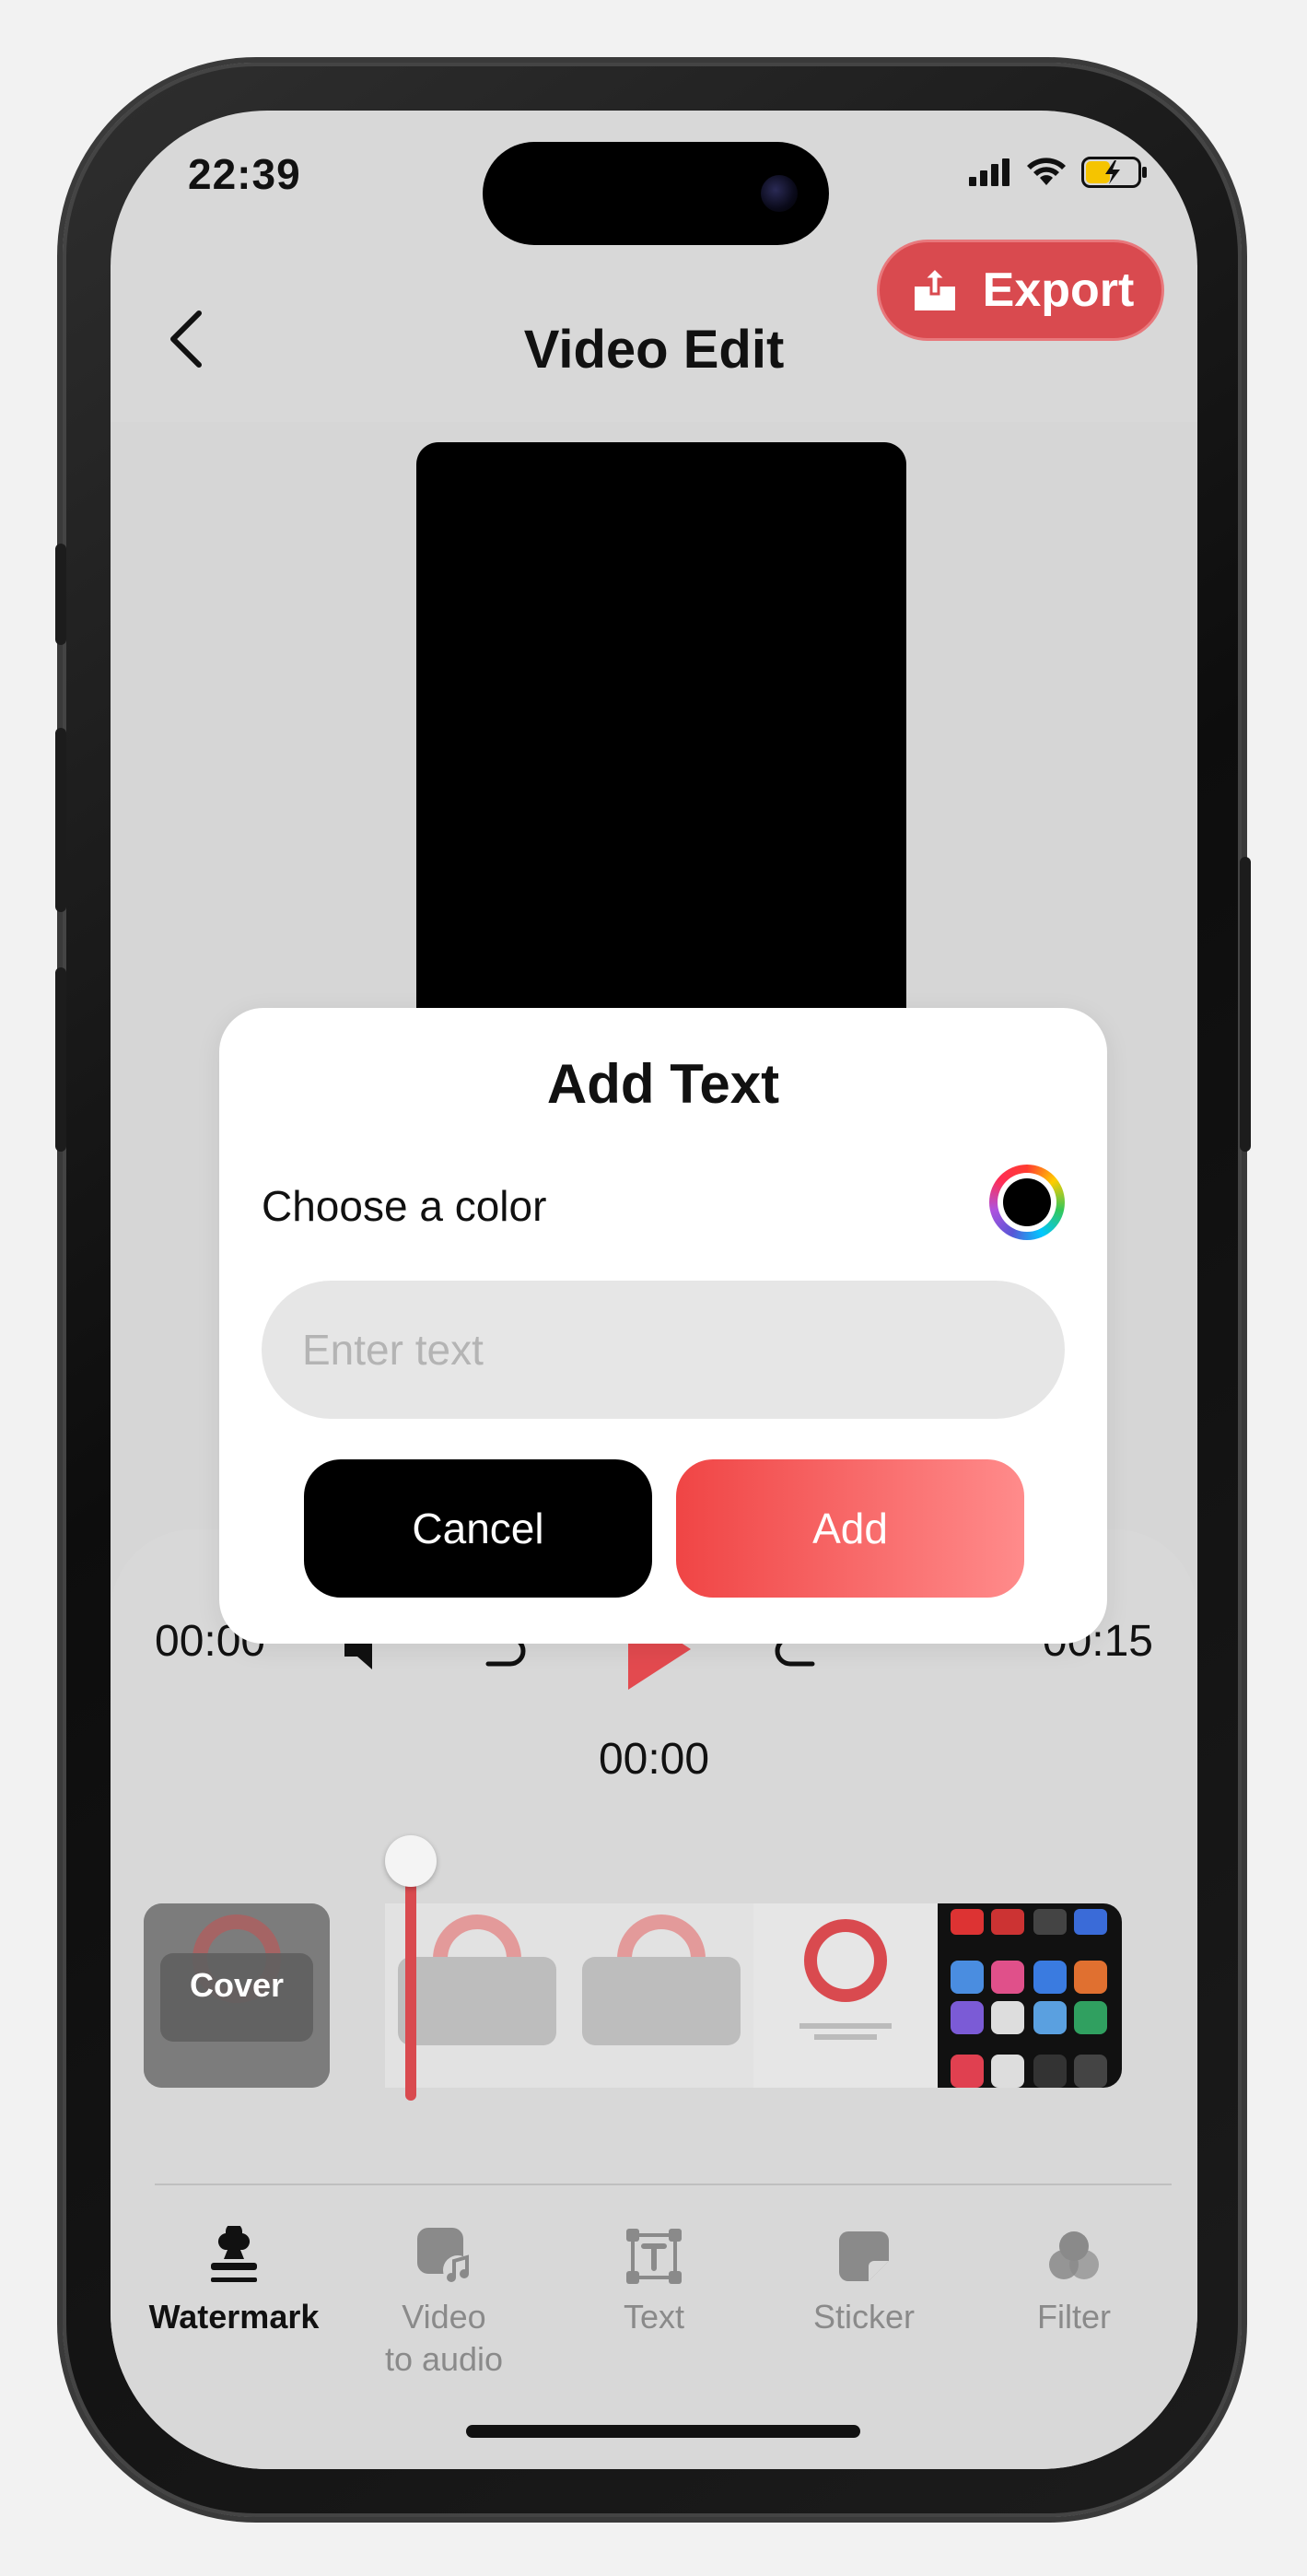 The width and height of the screenshot is (1307, 2576). Describe the element at coordinates (664, 1350) in the screenshot. I see `text-input` at that location.